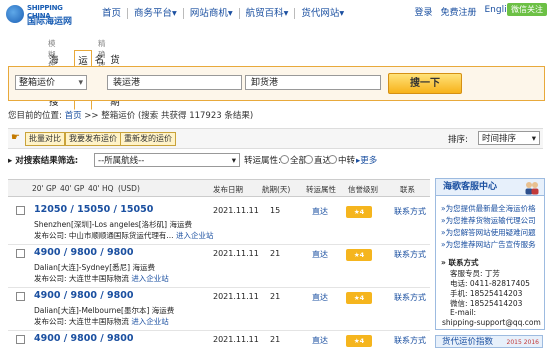 The height and width of the screenshot is (349, 551). I want to click on nav-business-platform: 商务平台▾, so click(156, 13).